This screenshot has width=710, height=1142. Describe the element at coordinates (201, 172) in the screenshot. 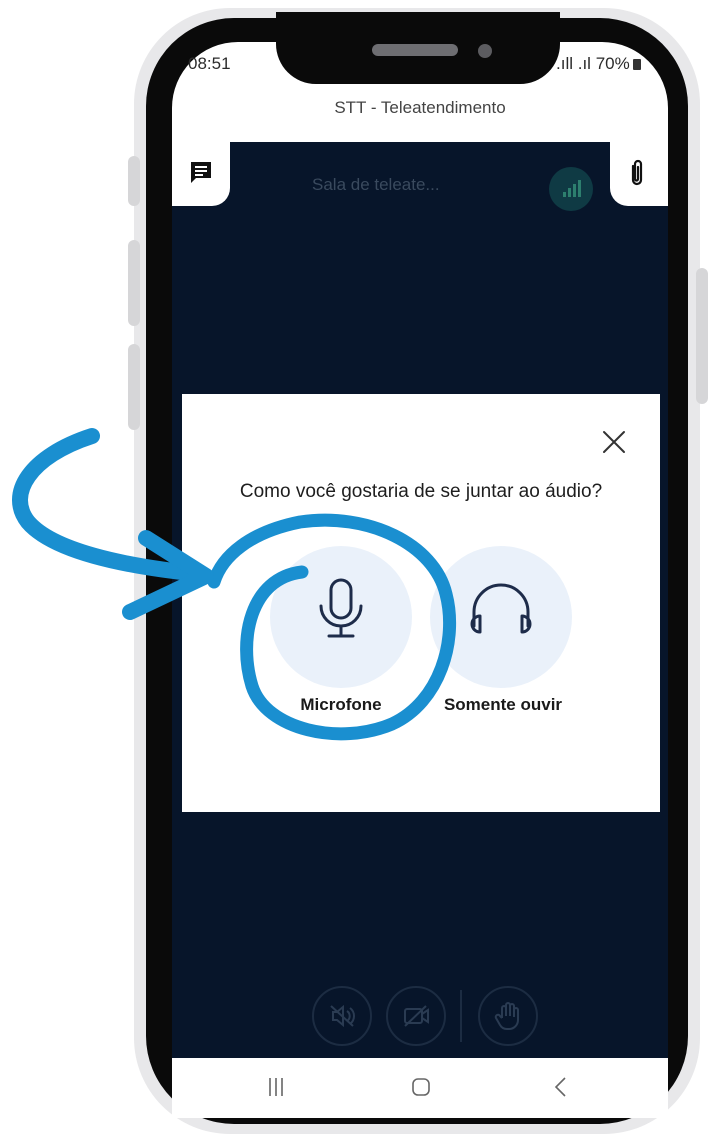

I see `chat-icon` at that location.